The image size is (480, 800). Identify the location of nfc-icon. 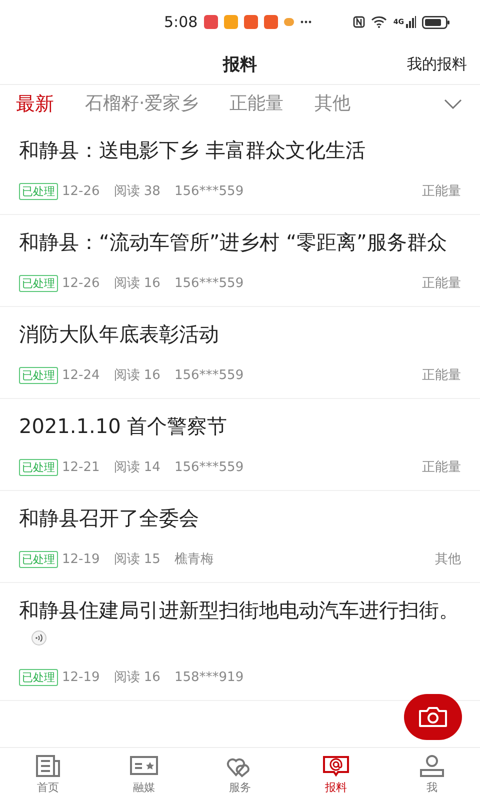
(359, 22).